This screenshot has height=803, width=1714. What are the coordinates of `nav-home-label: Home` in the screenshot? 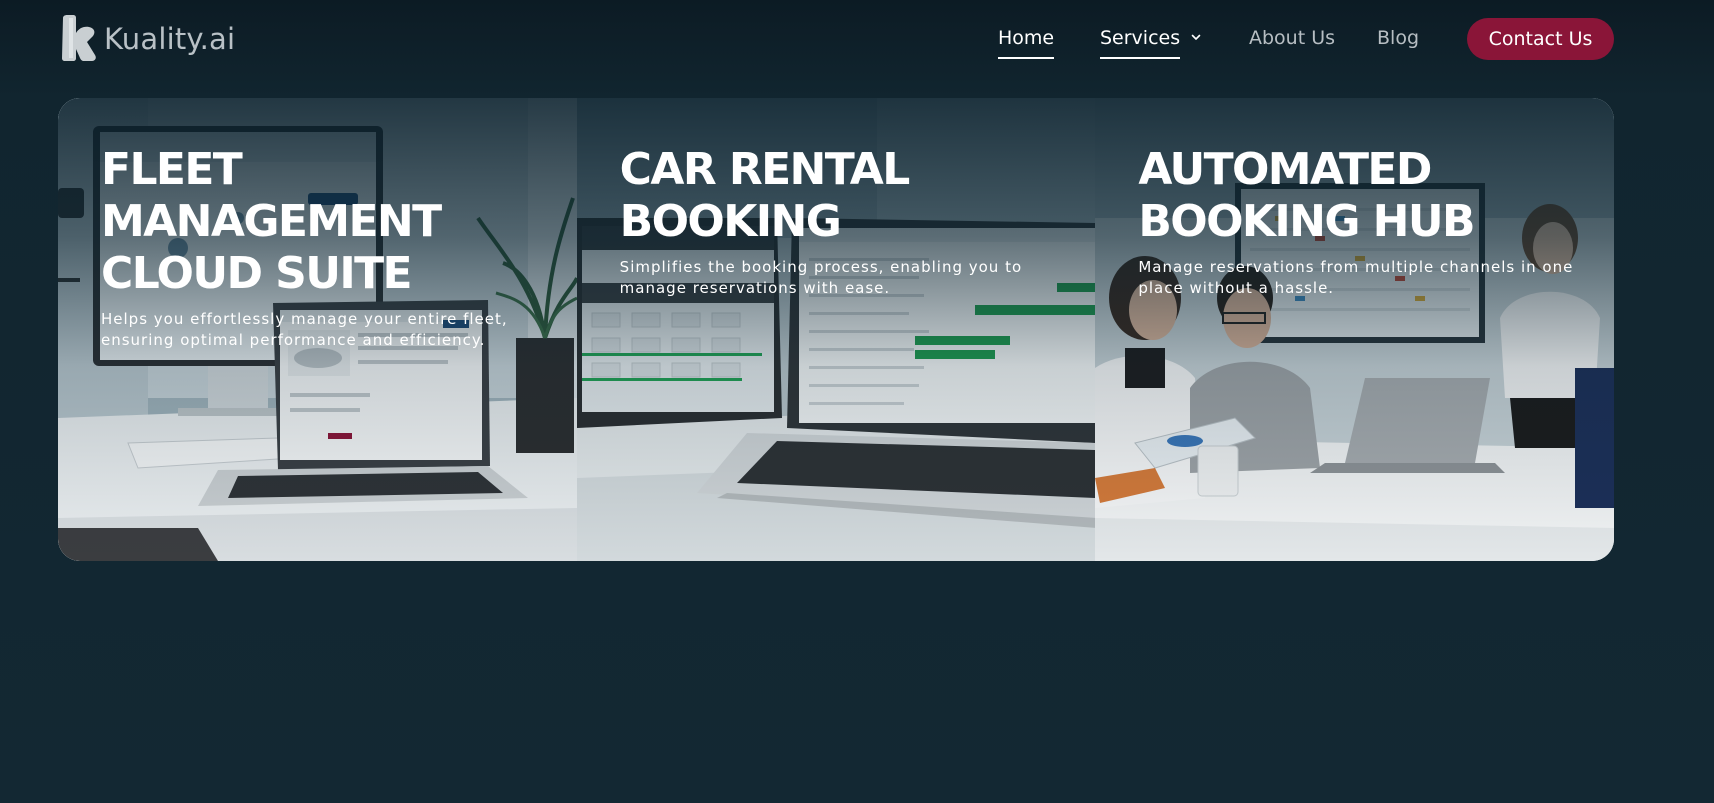 It's located at (1026, 38).